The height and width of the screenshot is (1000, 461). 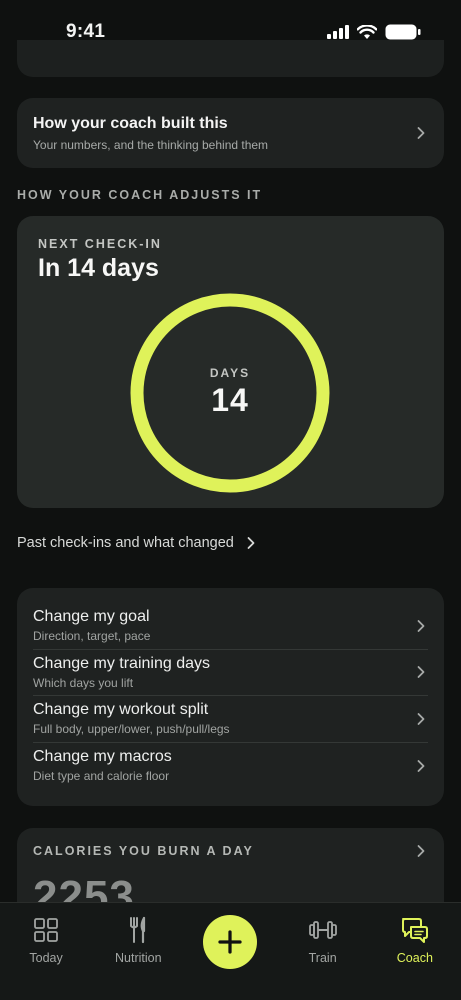 What do you see at coordinates (230, 626) in the screenshot?
I see `change-goal-item: Change my goal Direction, target, pace` at bounding box center [230, 626].